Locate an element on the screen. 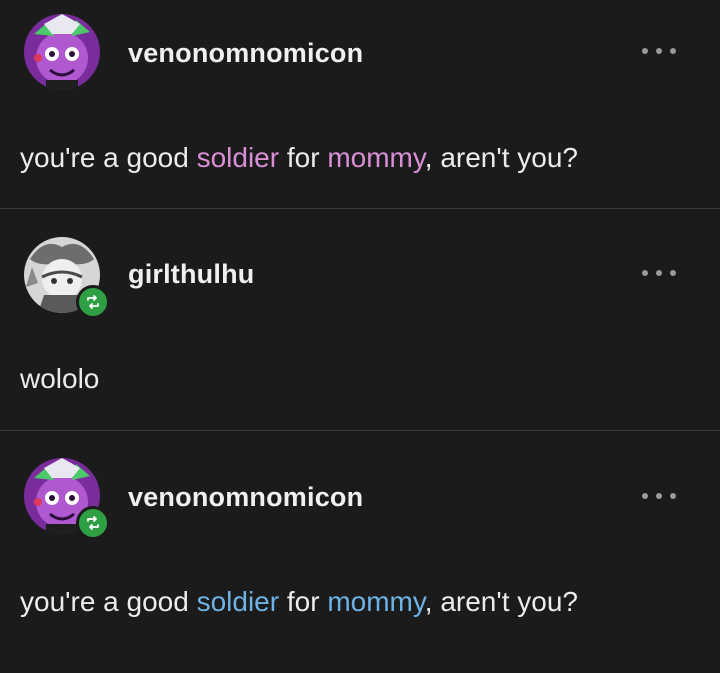 The height and width of the screenshot is (673, 720). username: girlthulhu is located at coordinates (191, 274).